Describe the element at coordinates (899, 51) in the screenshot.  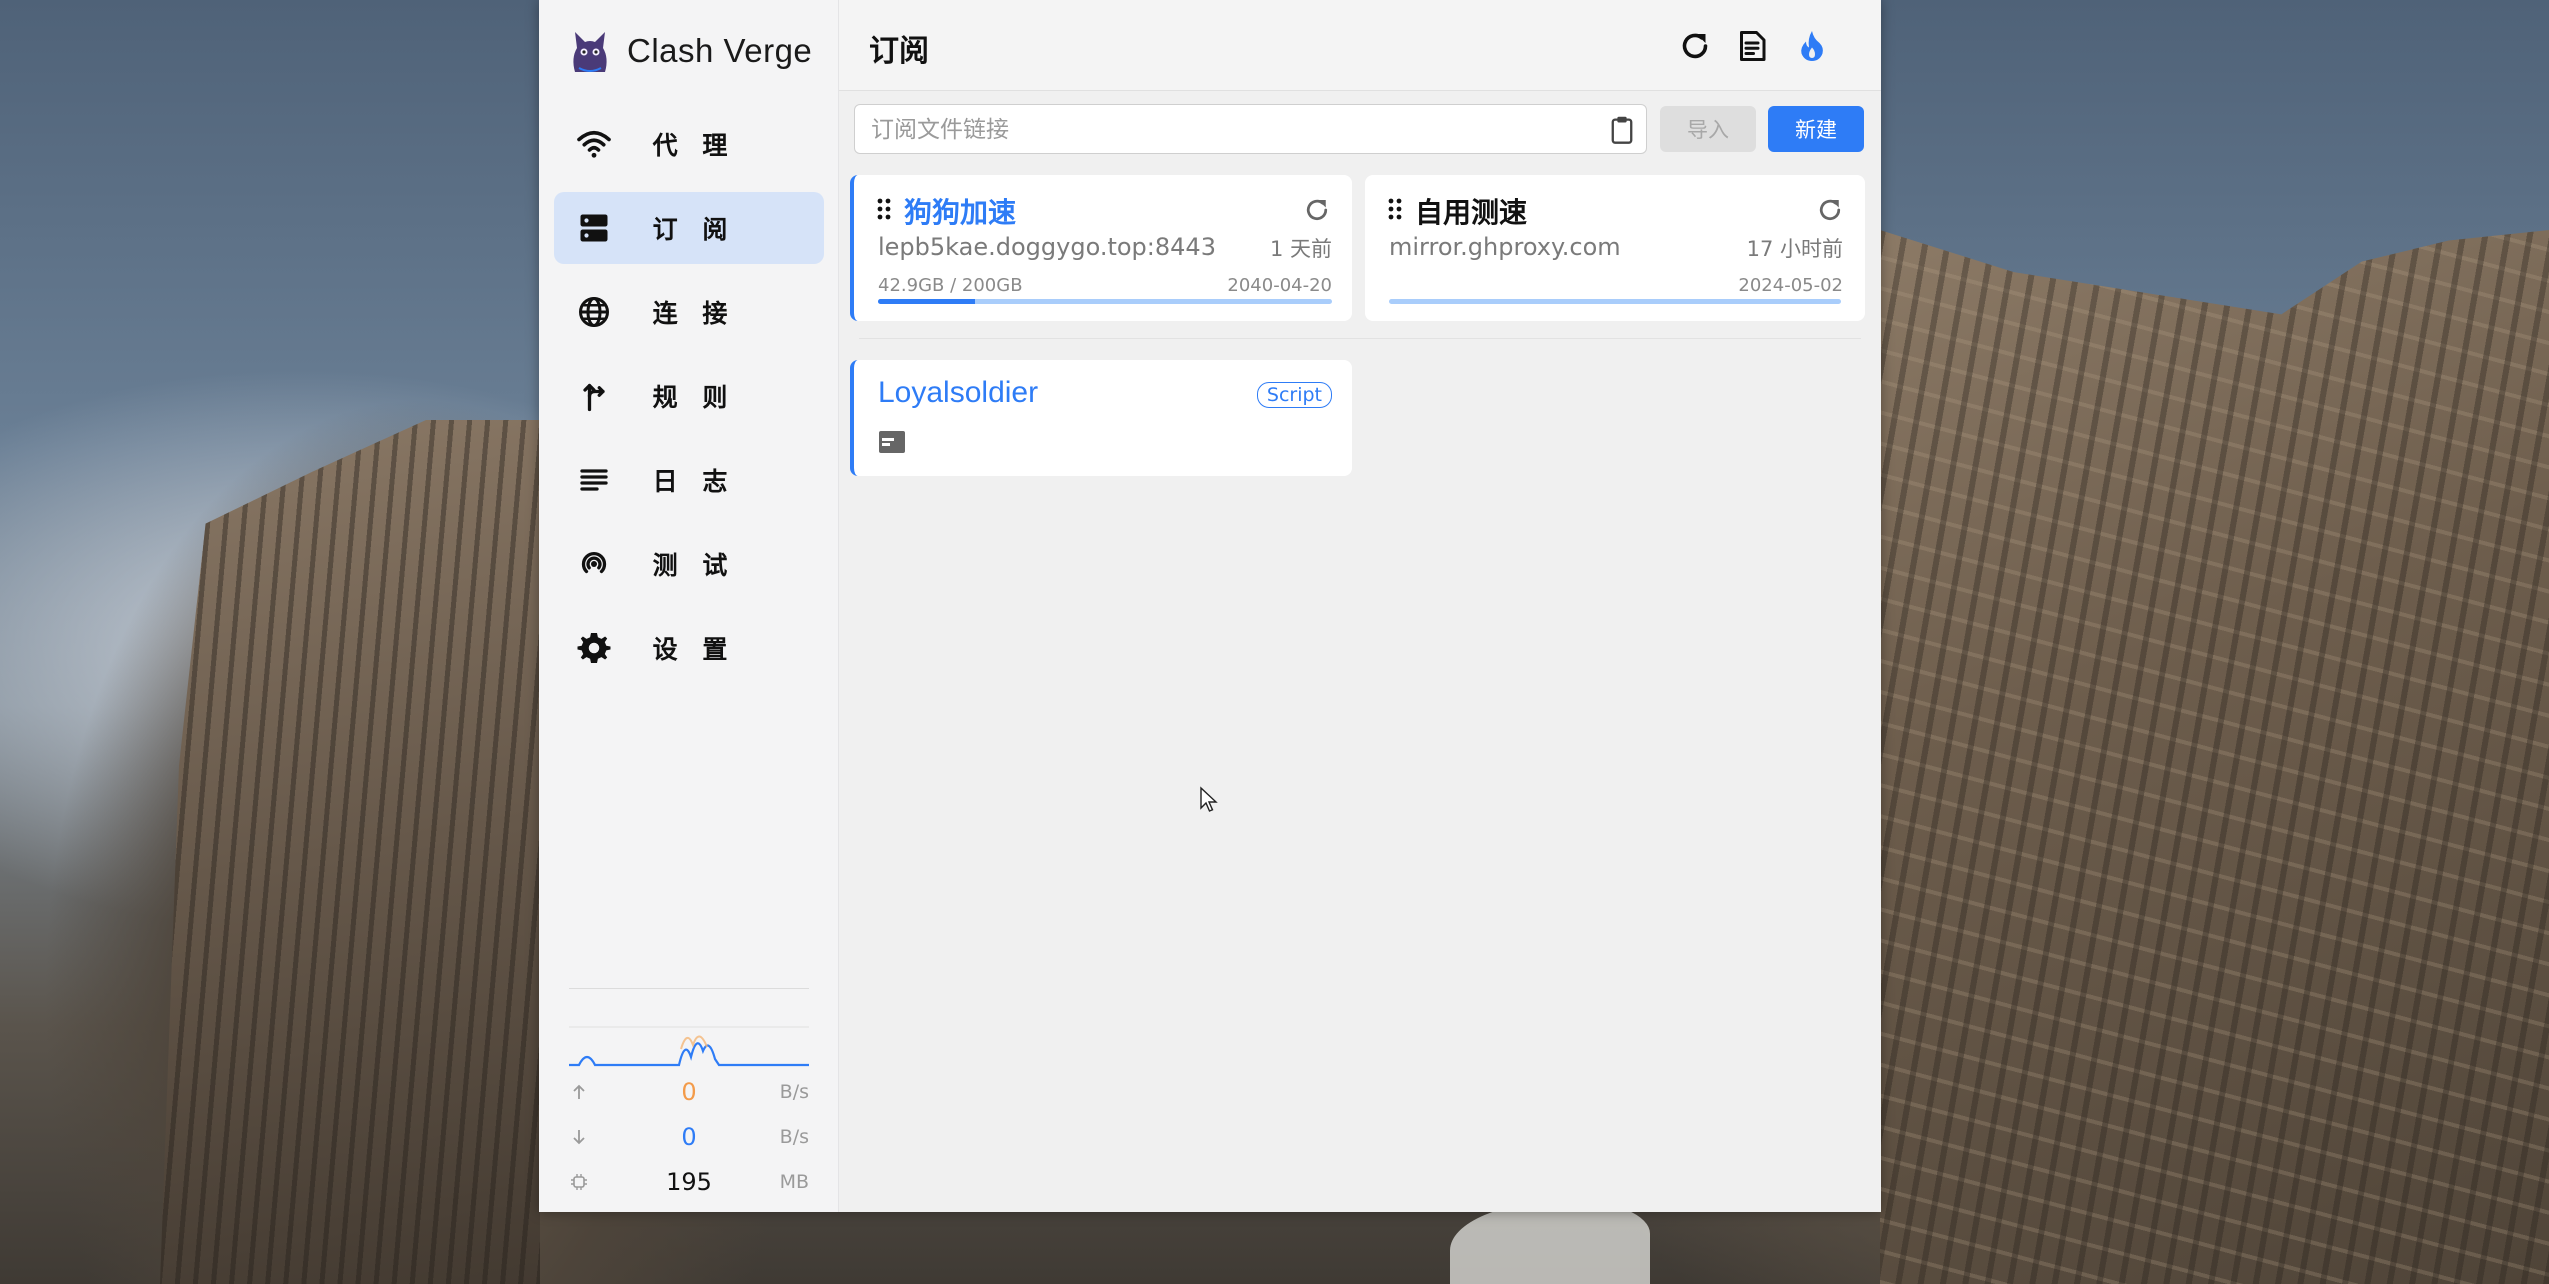
I see `page-title: 订阅` at that location.